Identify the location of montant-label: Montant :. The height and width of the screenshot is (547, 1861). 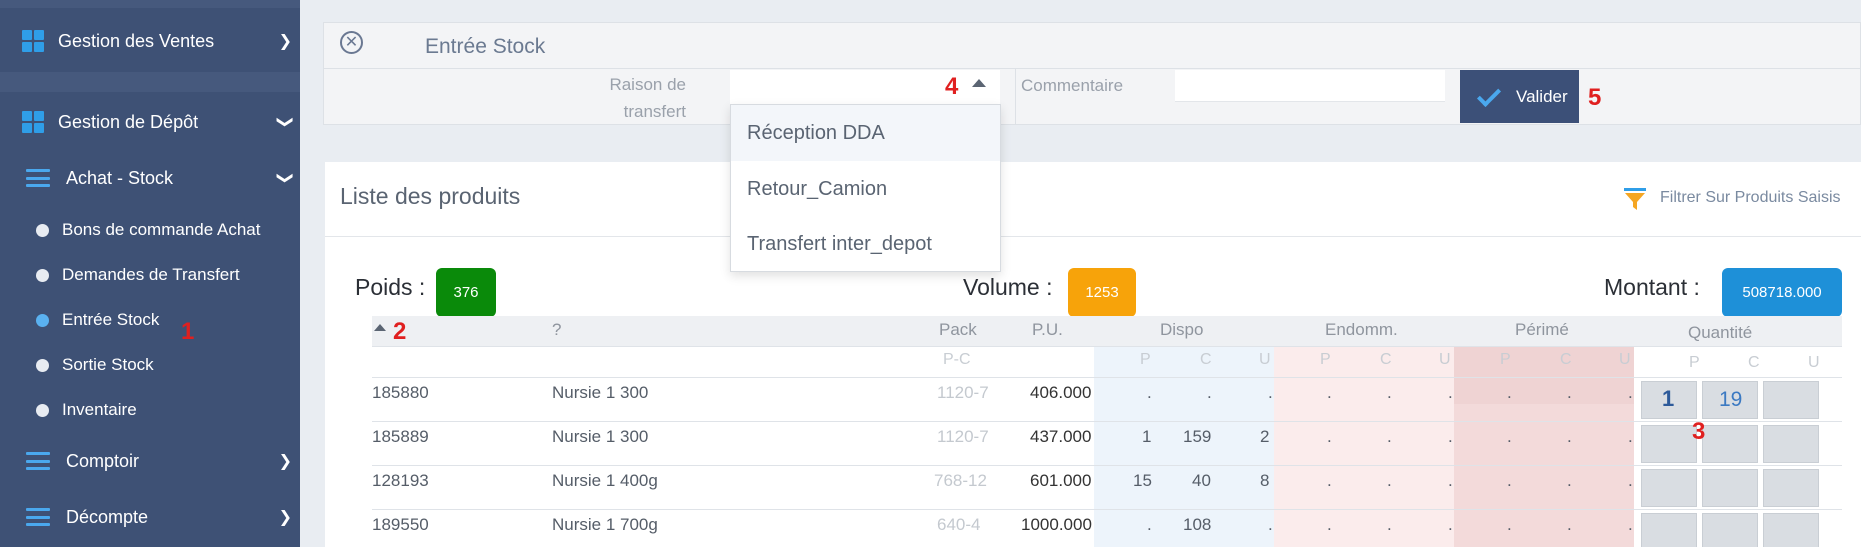
(1652, 287).